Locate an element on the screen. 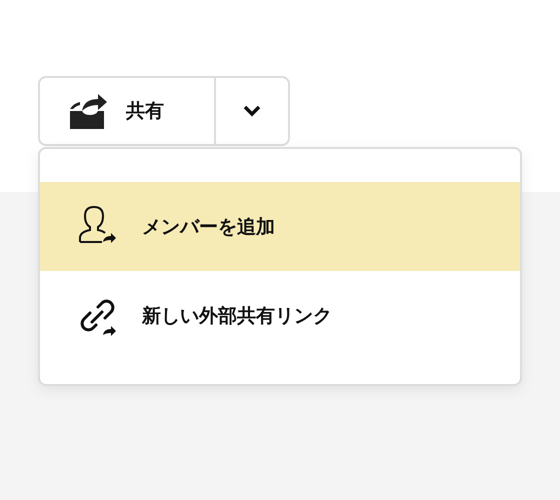  caret-icon is located at coordinates (252, 111).